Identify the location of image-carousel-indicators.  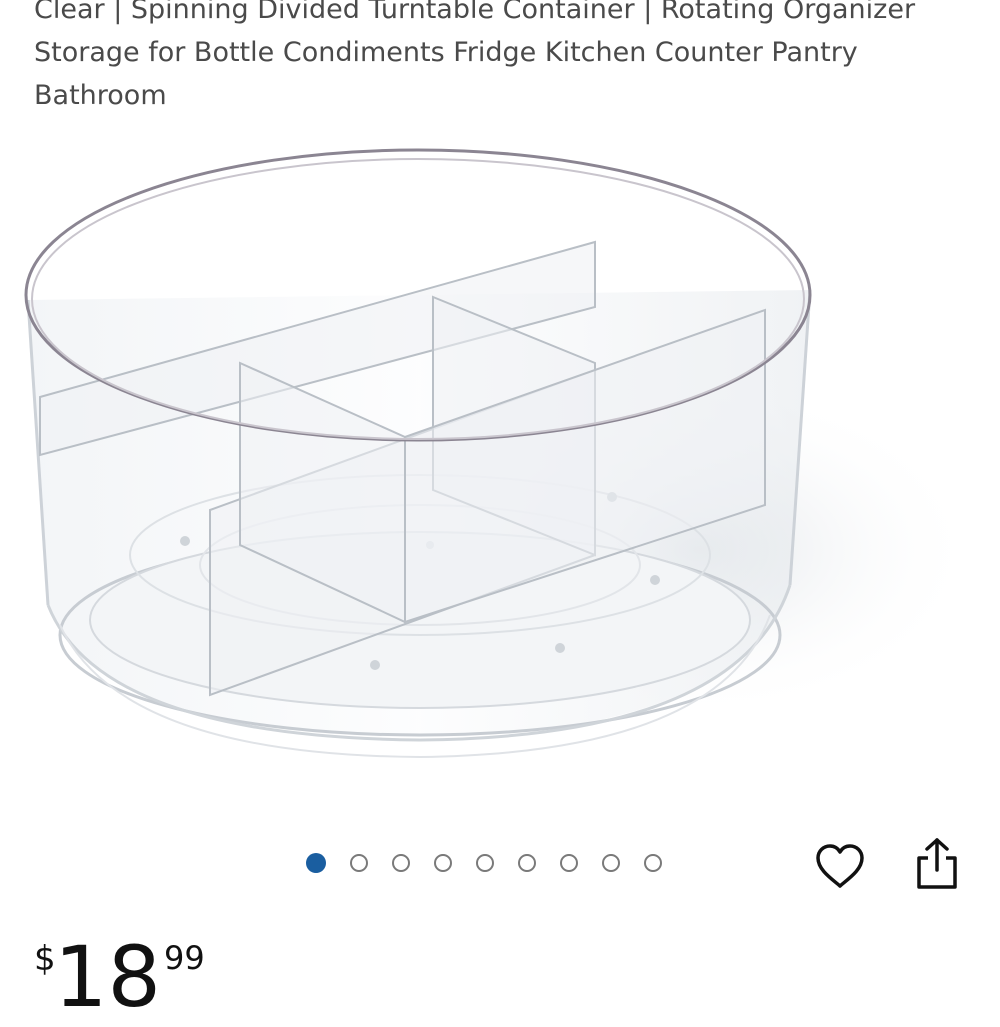
(484, 863).